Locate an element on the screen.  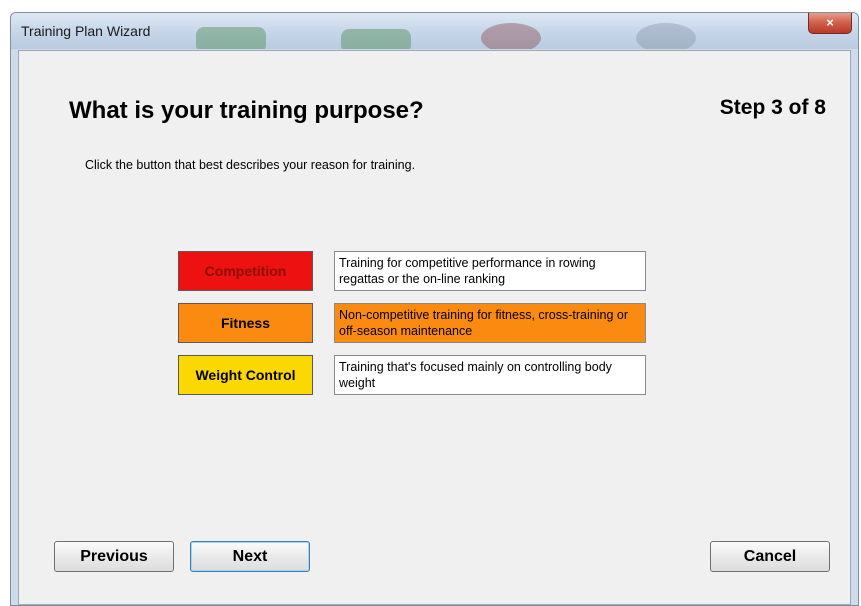
title-bar: Training Plan Wizard × is located at coordinates (434, 31).